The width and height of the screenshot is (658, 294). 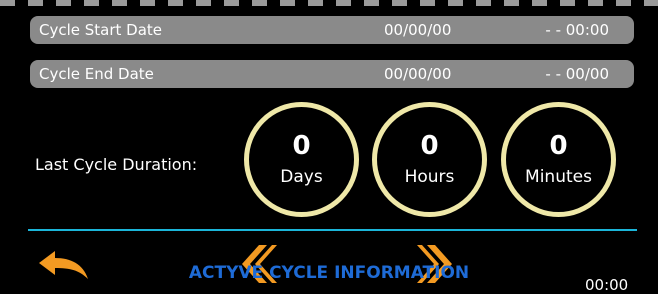 What do you see at coordinates (418, 74) in the screenshot?
I see `cycle-end-date: 00/00/00` at bounding box center [418, 74].